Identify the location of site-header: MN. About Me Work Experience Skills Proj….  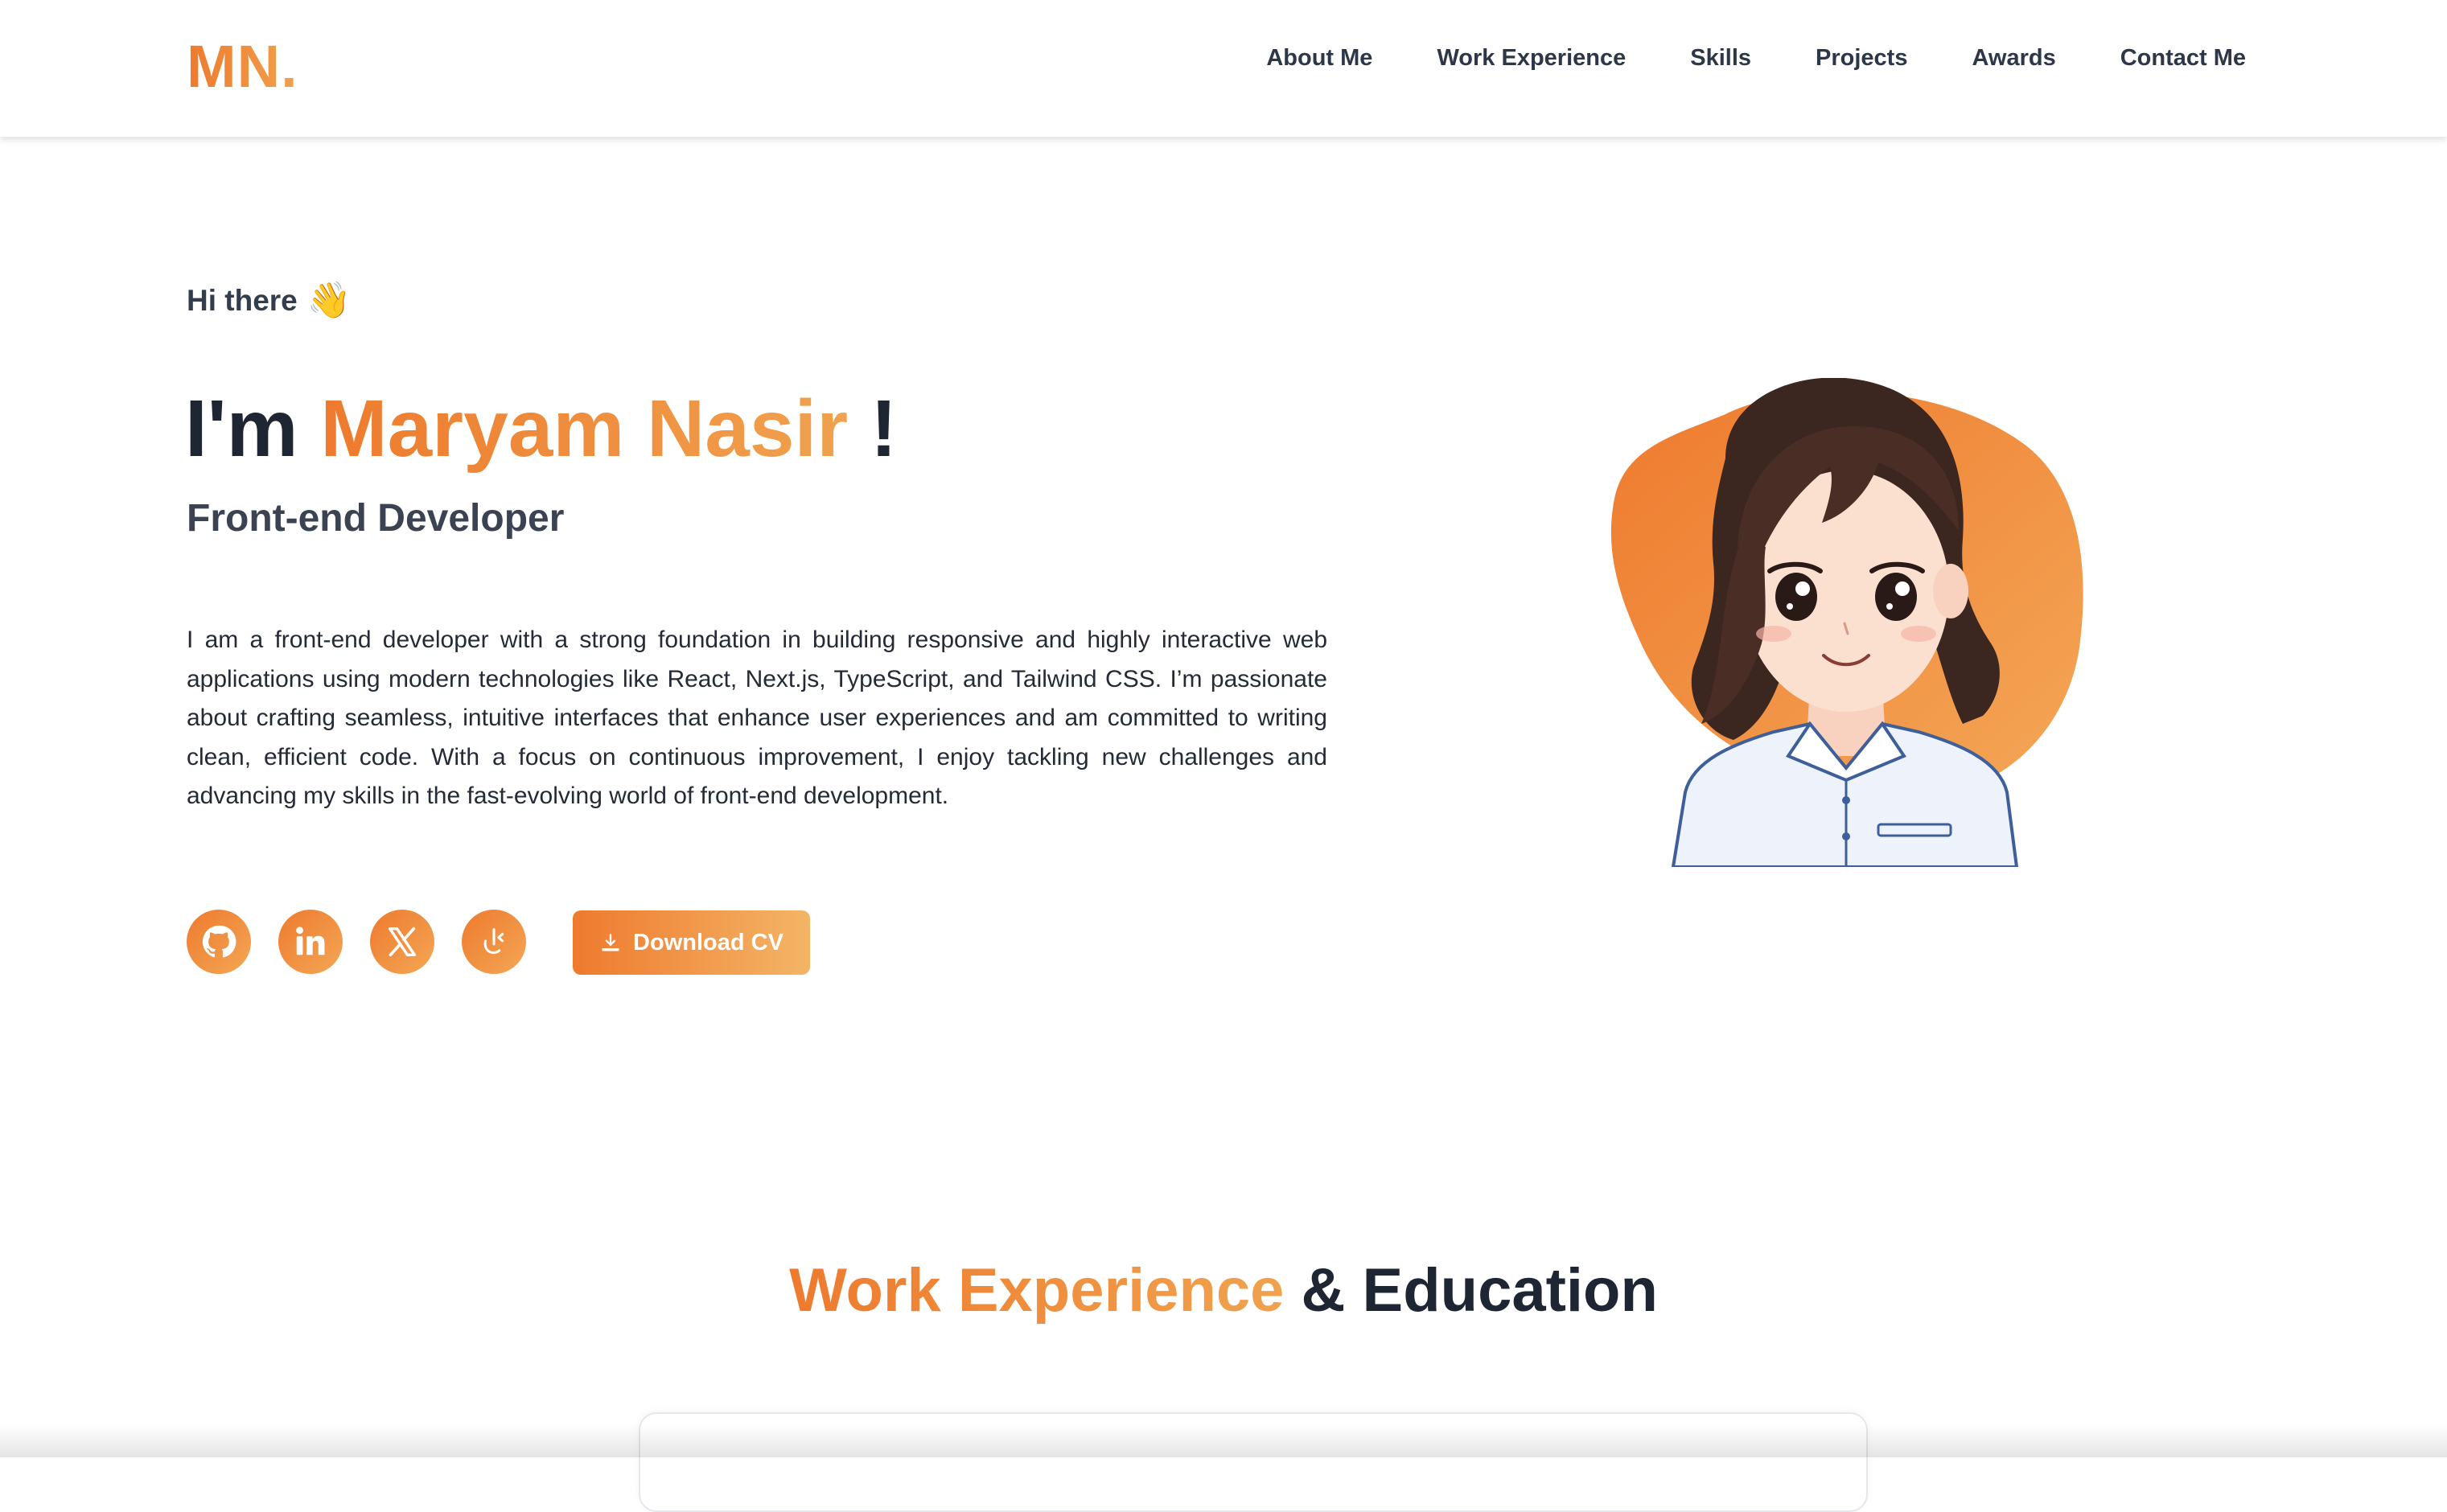
(1223, 69).